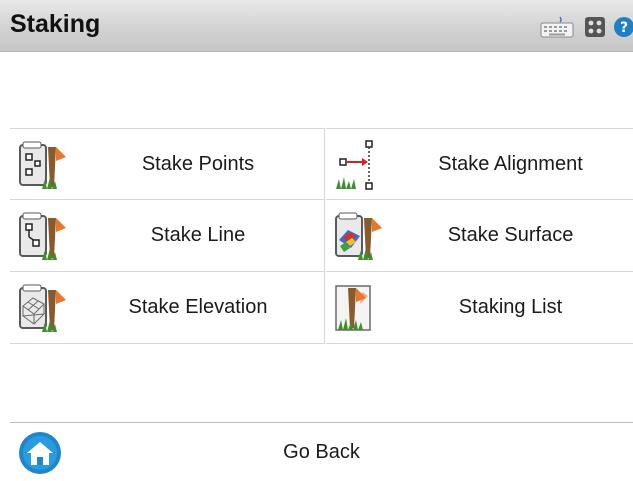  I want to click on stake-elevation-button: Stake Elevation, so click(167, 308).